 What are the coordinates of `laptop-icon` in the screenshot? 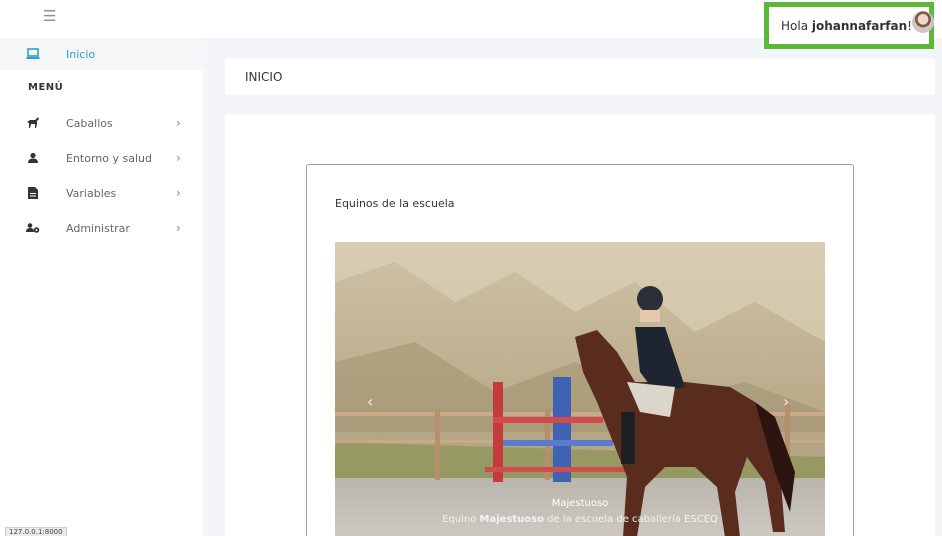 It's located at (33, 54).